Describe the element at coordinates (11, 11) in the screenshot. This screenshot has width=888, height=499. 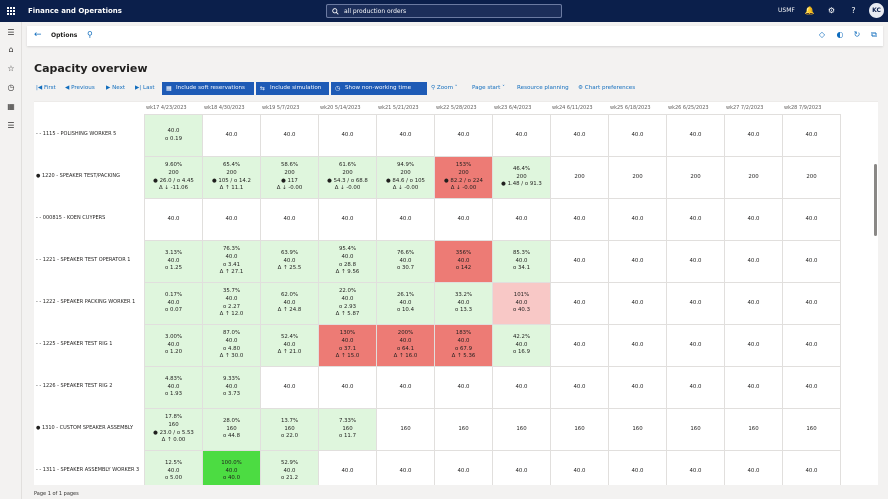
I see `app-launcher-icon` at that location.